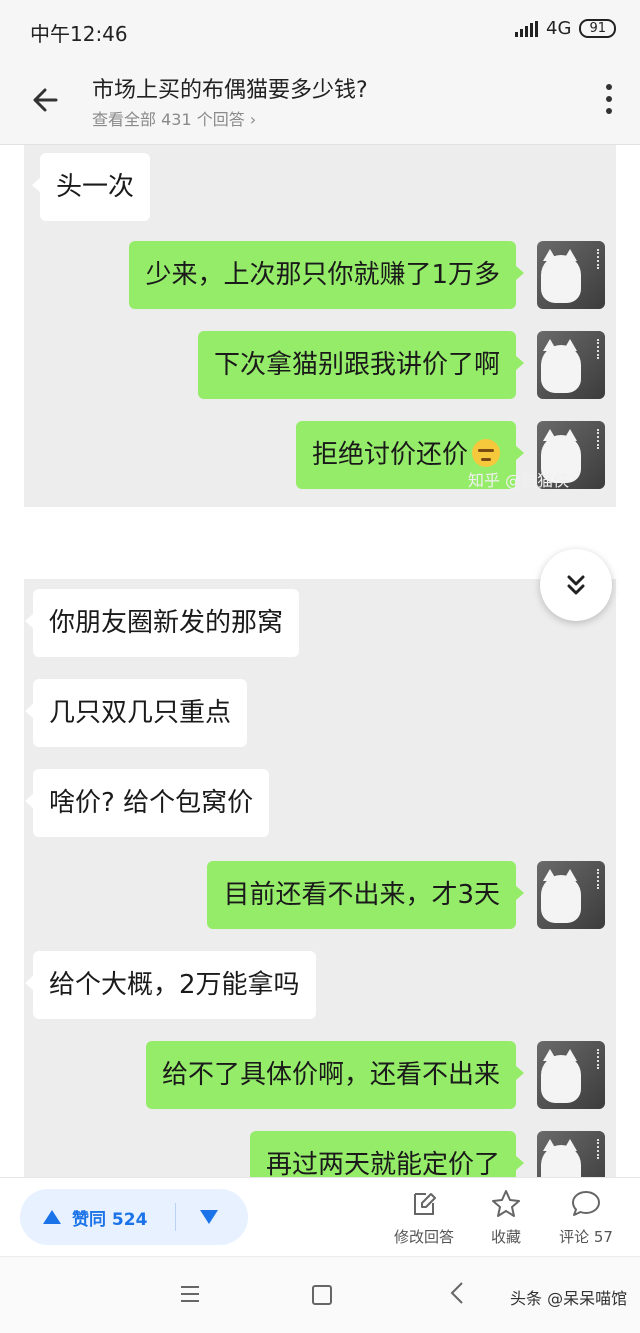 The image size is (640, 1333). I want to click on chat-bubble-right: 给不了具体价啊，还看不出来, so click(335, 1075).